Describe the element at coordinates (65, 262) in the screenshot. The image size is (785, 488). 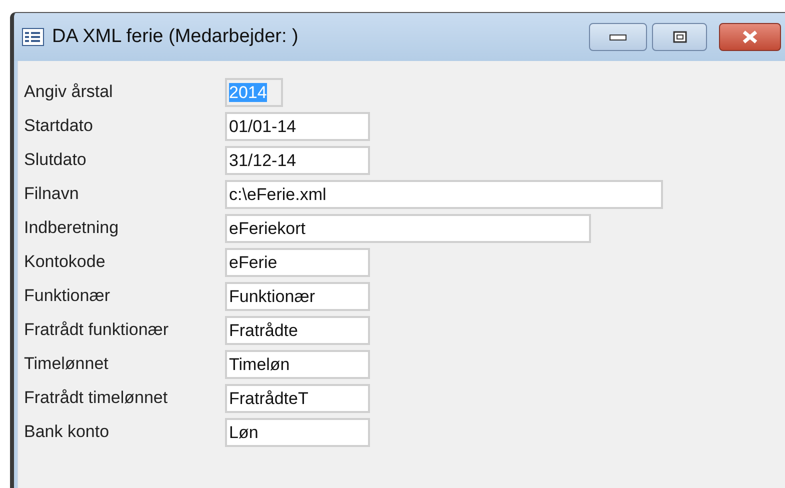
I see `field-label: Kontokode` at that location.